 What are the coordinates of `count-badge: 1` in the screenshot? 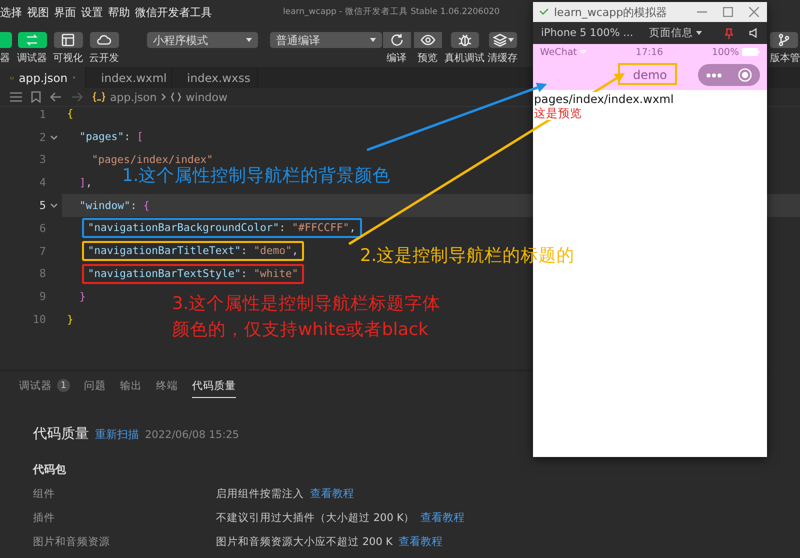 It's located at (63, 385).